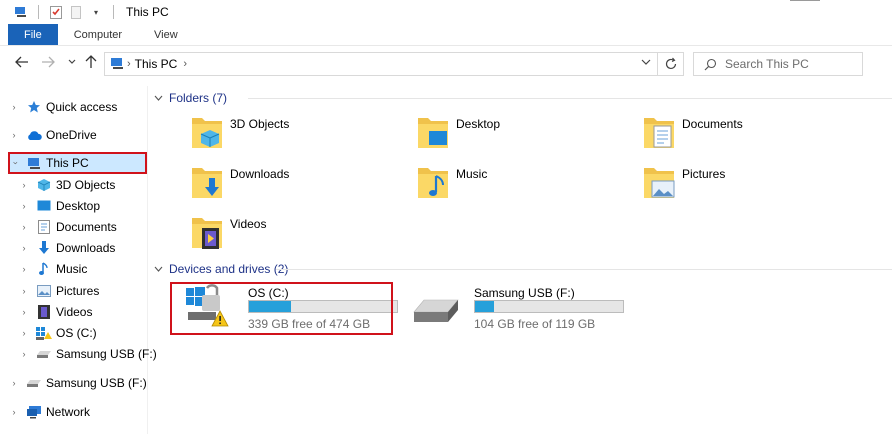 This screenshot has height=434, width=892. I want to click on sidebar-item-quick-access: › Quick access, so click(63, 107).